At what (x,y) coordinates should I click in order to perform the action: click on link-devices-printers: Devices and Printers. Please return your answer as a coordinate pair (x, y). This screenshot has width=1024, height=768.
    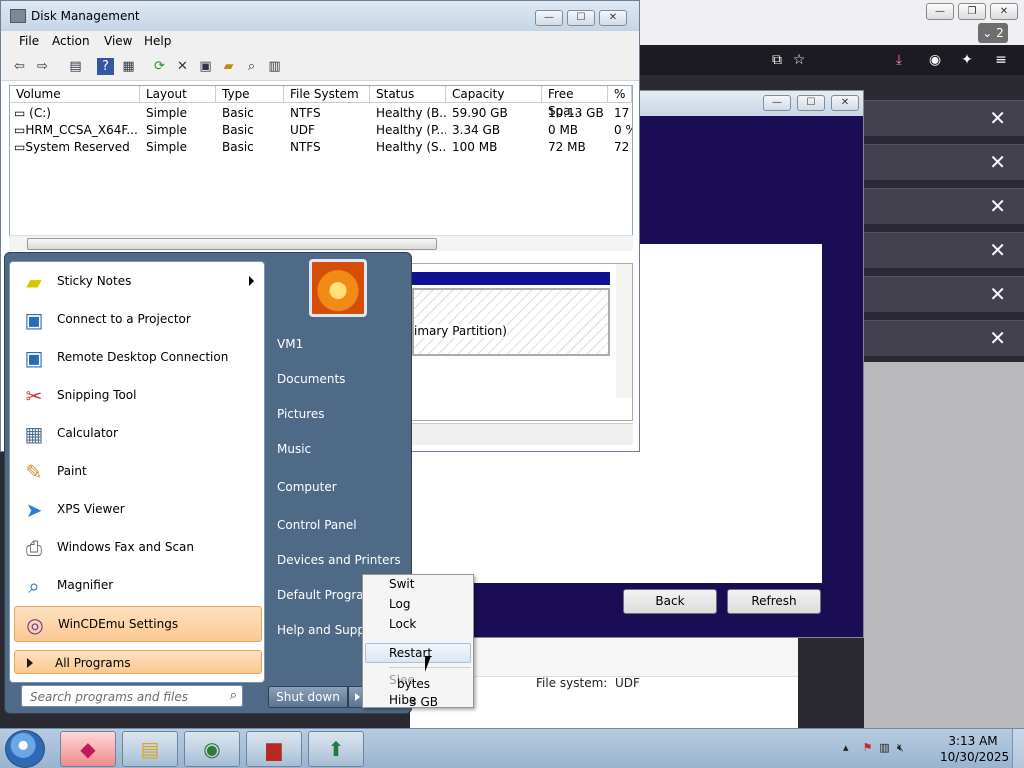
    Looking at the image, I should click on (339, 560).